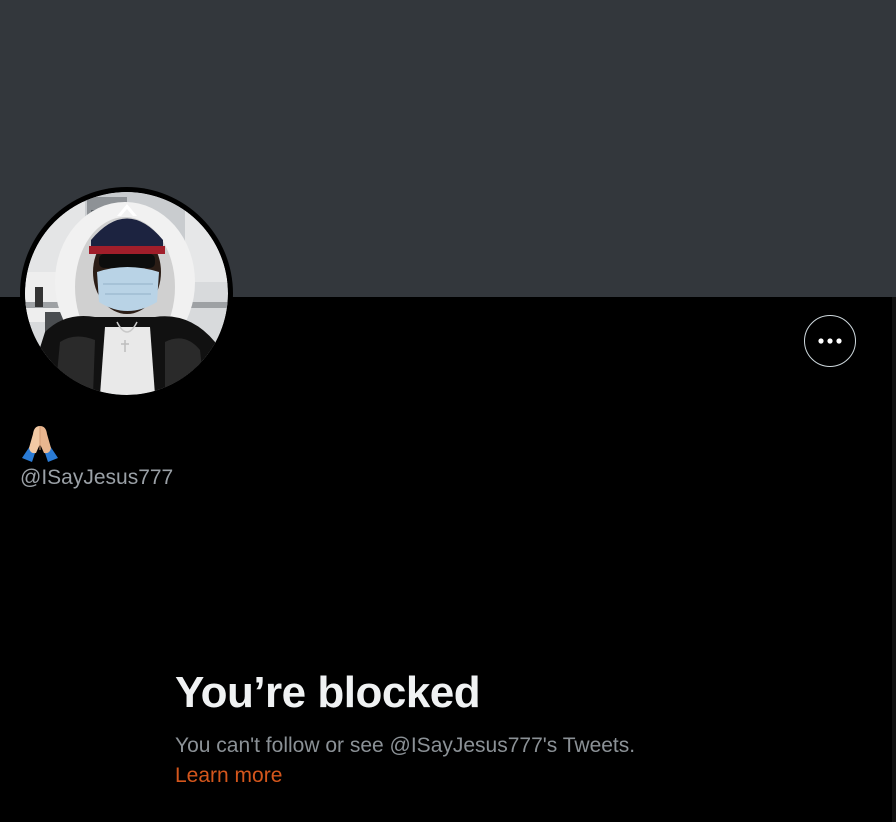 The width and height of the screenshot is (896, 822). I want to click on more-options-button, so click(830, 341).